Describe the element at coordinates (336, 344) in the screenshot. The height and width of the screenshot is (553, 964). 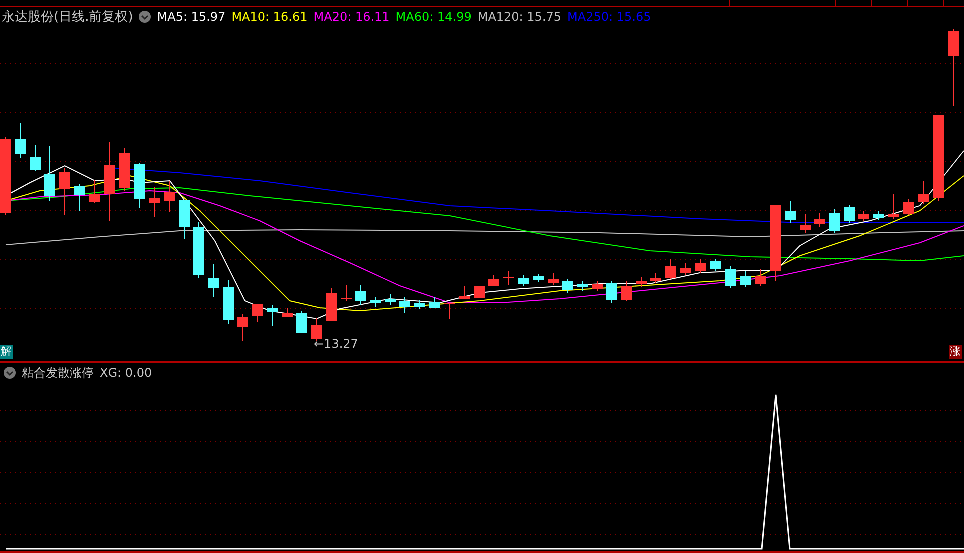
I see `low-price-marker: ←13.27` at that location.